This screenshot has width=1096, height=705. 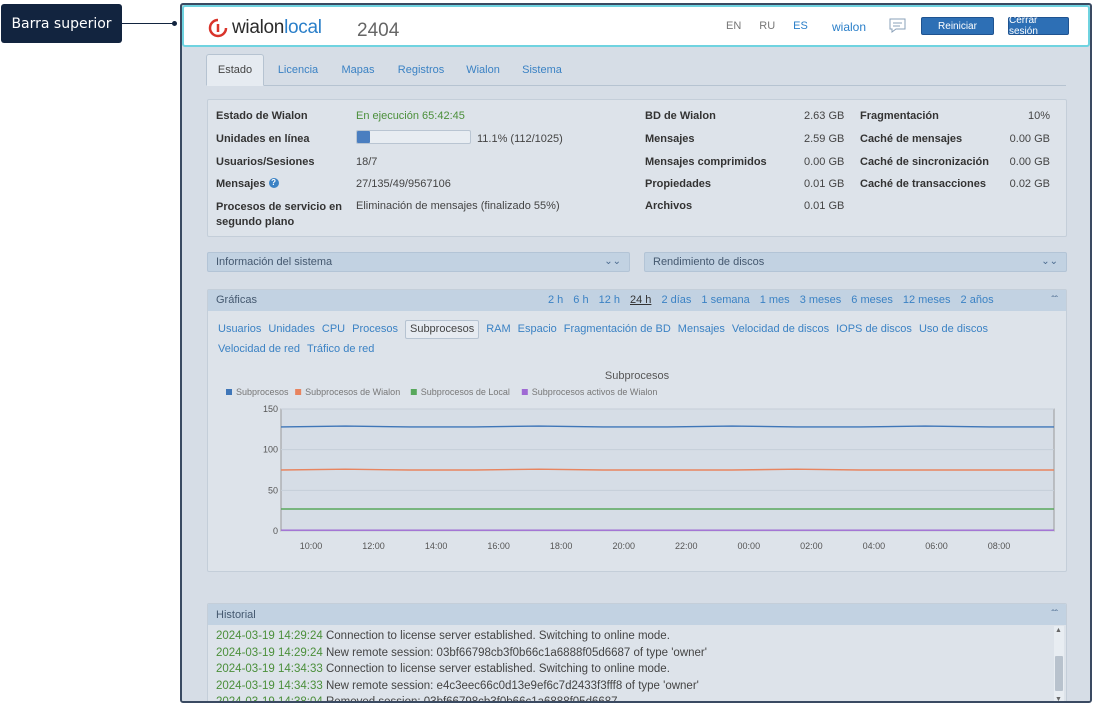 What do you see at coordinates (678, 184) in the screenshot?
I see `properties-label: Propiedades` at bounding box center [678, 184].